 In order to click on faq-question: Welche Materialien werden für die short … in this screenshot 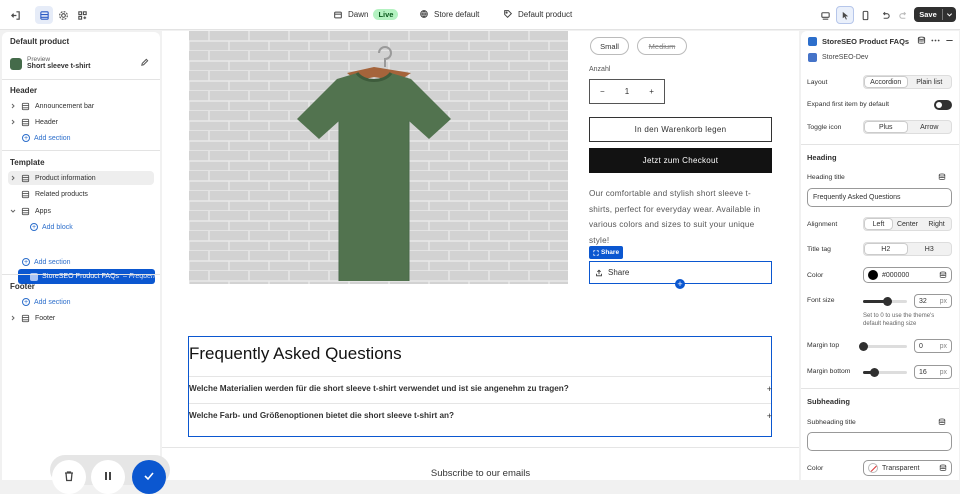, I will do `click(480, 388)`.